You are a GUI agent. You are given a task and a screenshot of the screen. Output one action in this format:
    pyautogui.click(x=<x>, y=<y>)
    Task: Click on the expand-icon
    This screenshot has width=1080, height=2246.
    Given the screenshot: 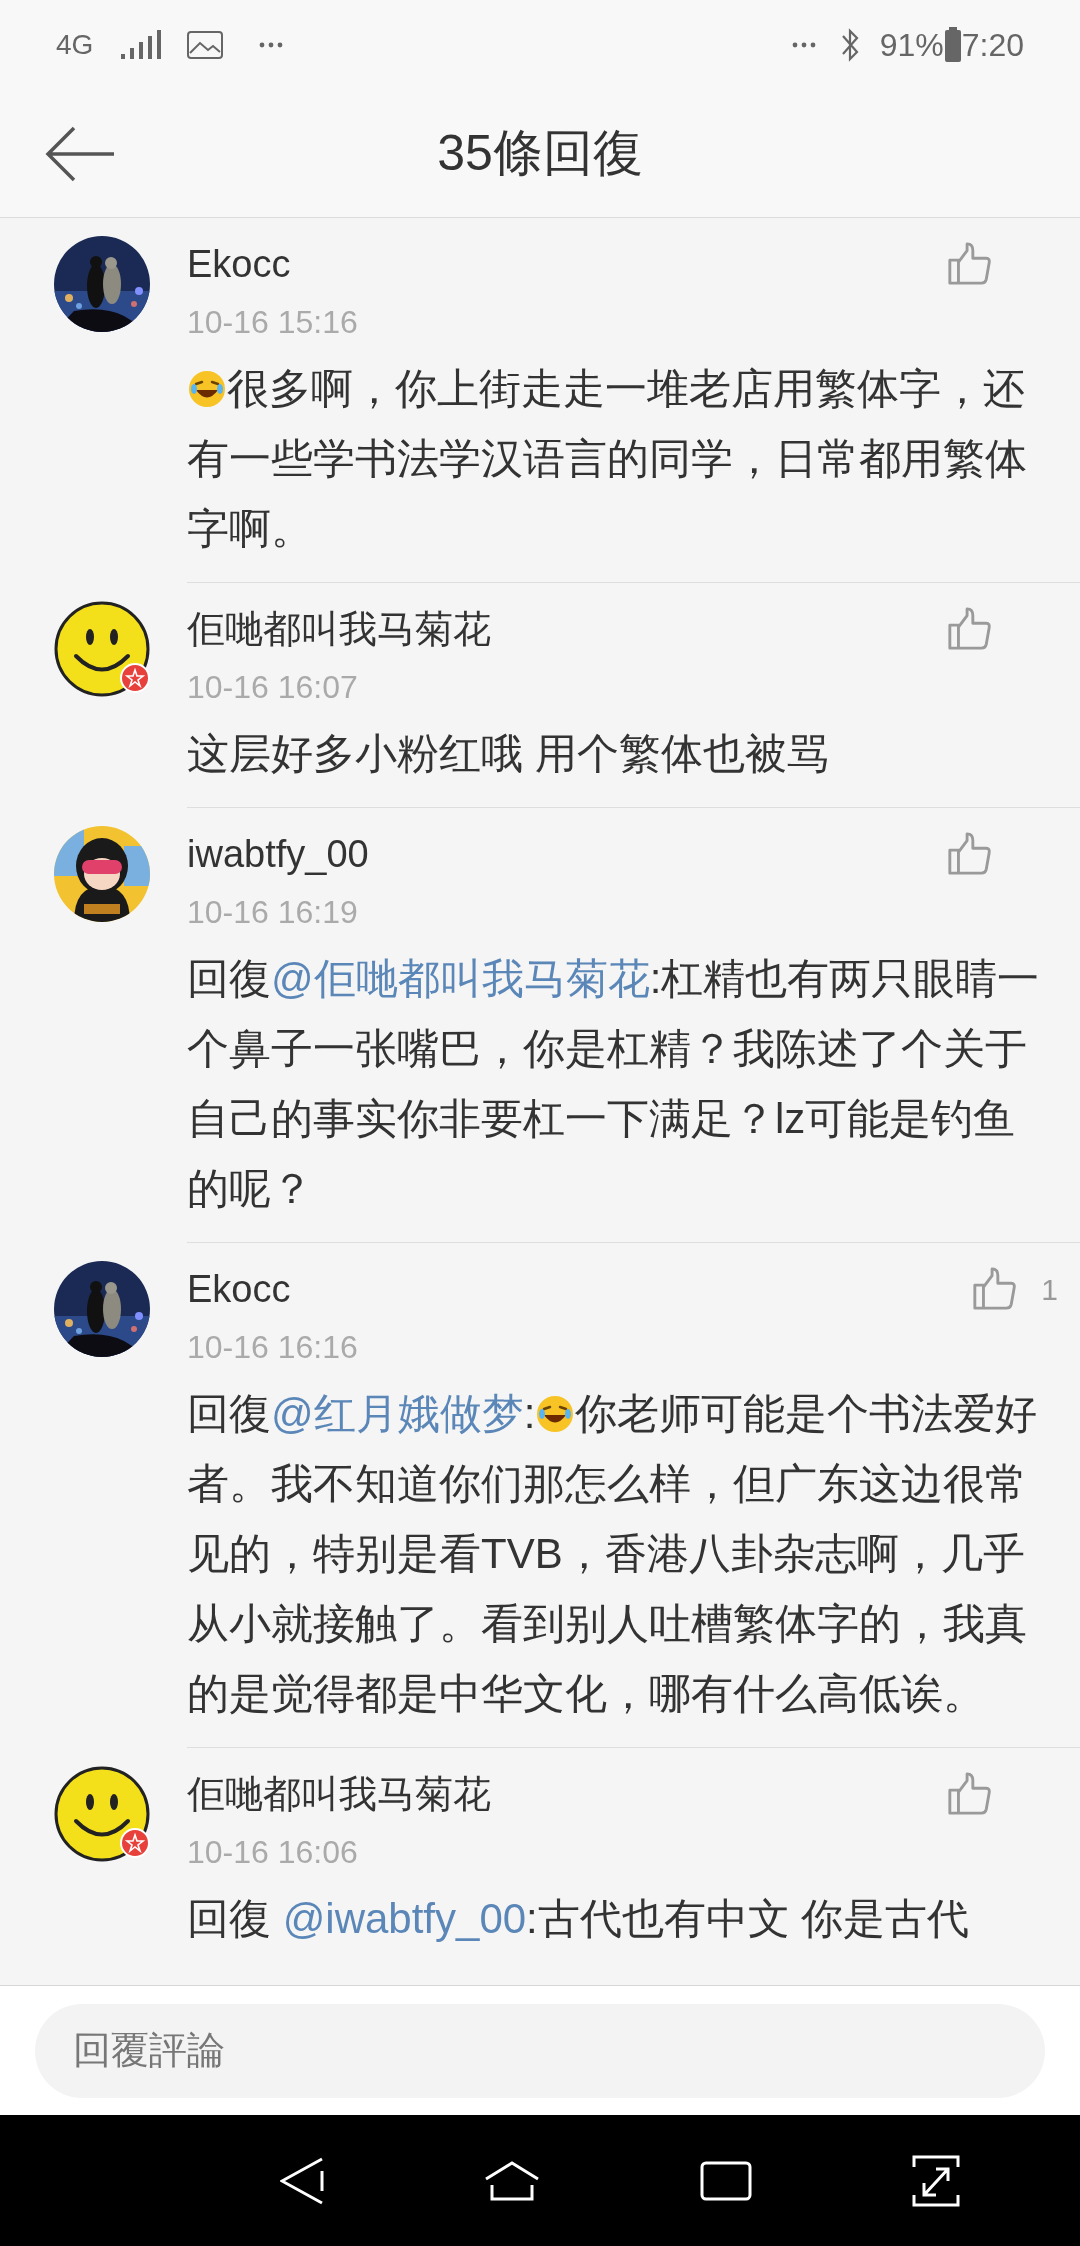 What is the action you would take?
    pyautogui.click(x=936, y=2180)
    